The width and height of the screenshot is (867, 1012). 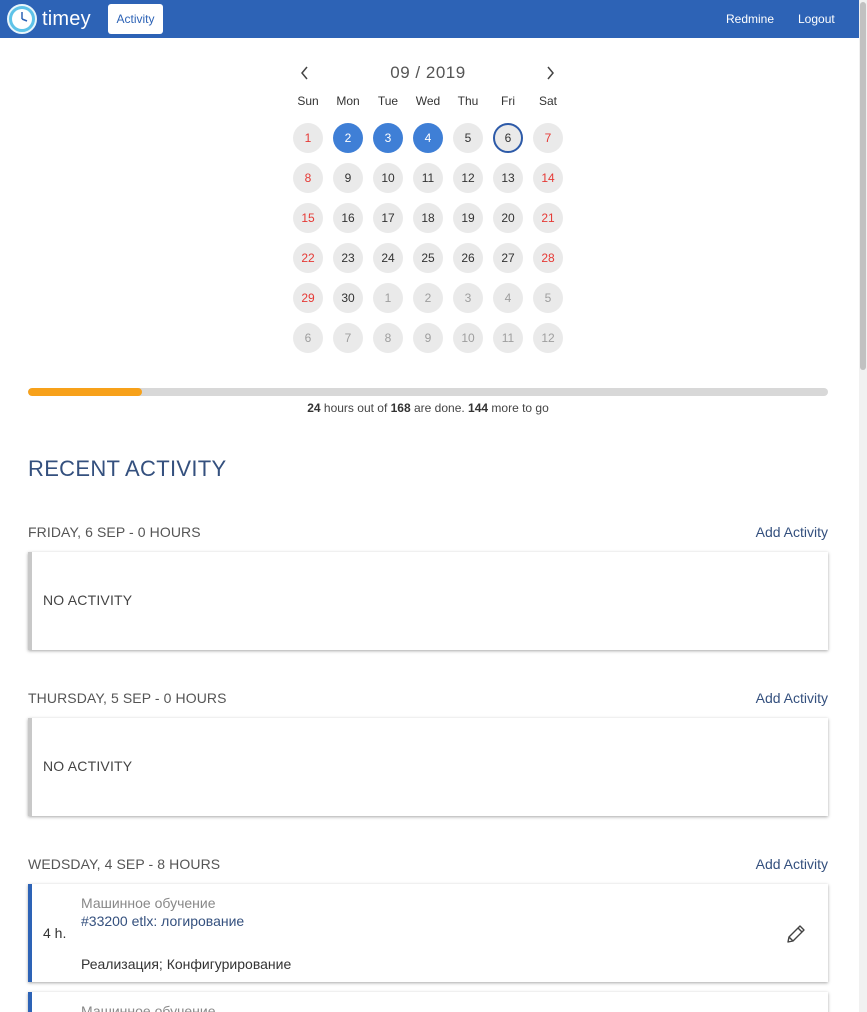 I want to click on calendar-day: 28, so click(x=548, y=258).